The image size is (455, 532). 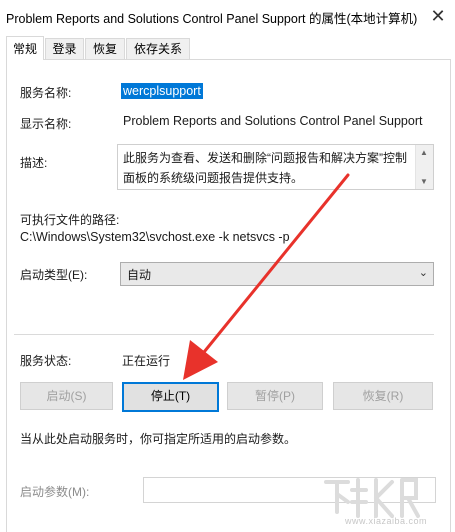 I want to click on startup-type-value: 自动, so click(x=139, y=275).